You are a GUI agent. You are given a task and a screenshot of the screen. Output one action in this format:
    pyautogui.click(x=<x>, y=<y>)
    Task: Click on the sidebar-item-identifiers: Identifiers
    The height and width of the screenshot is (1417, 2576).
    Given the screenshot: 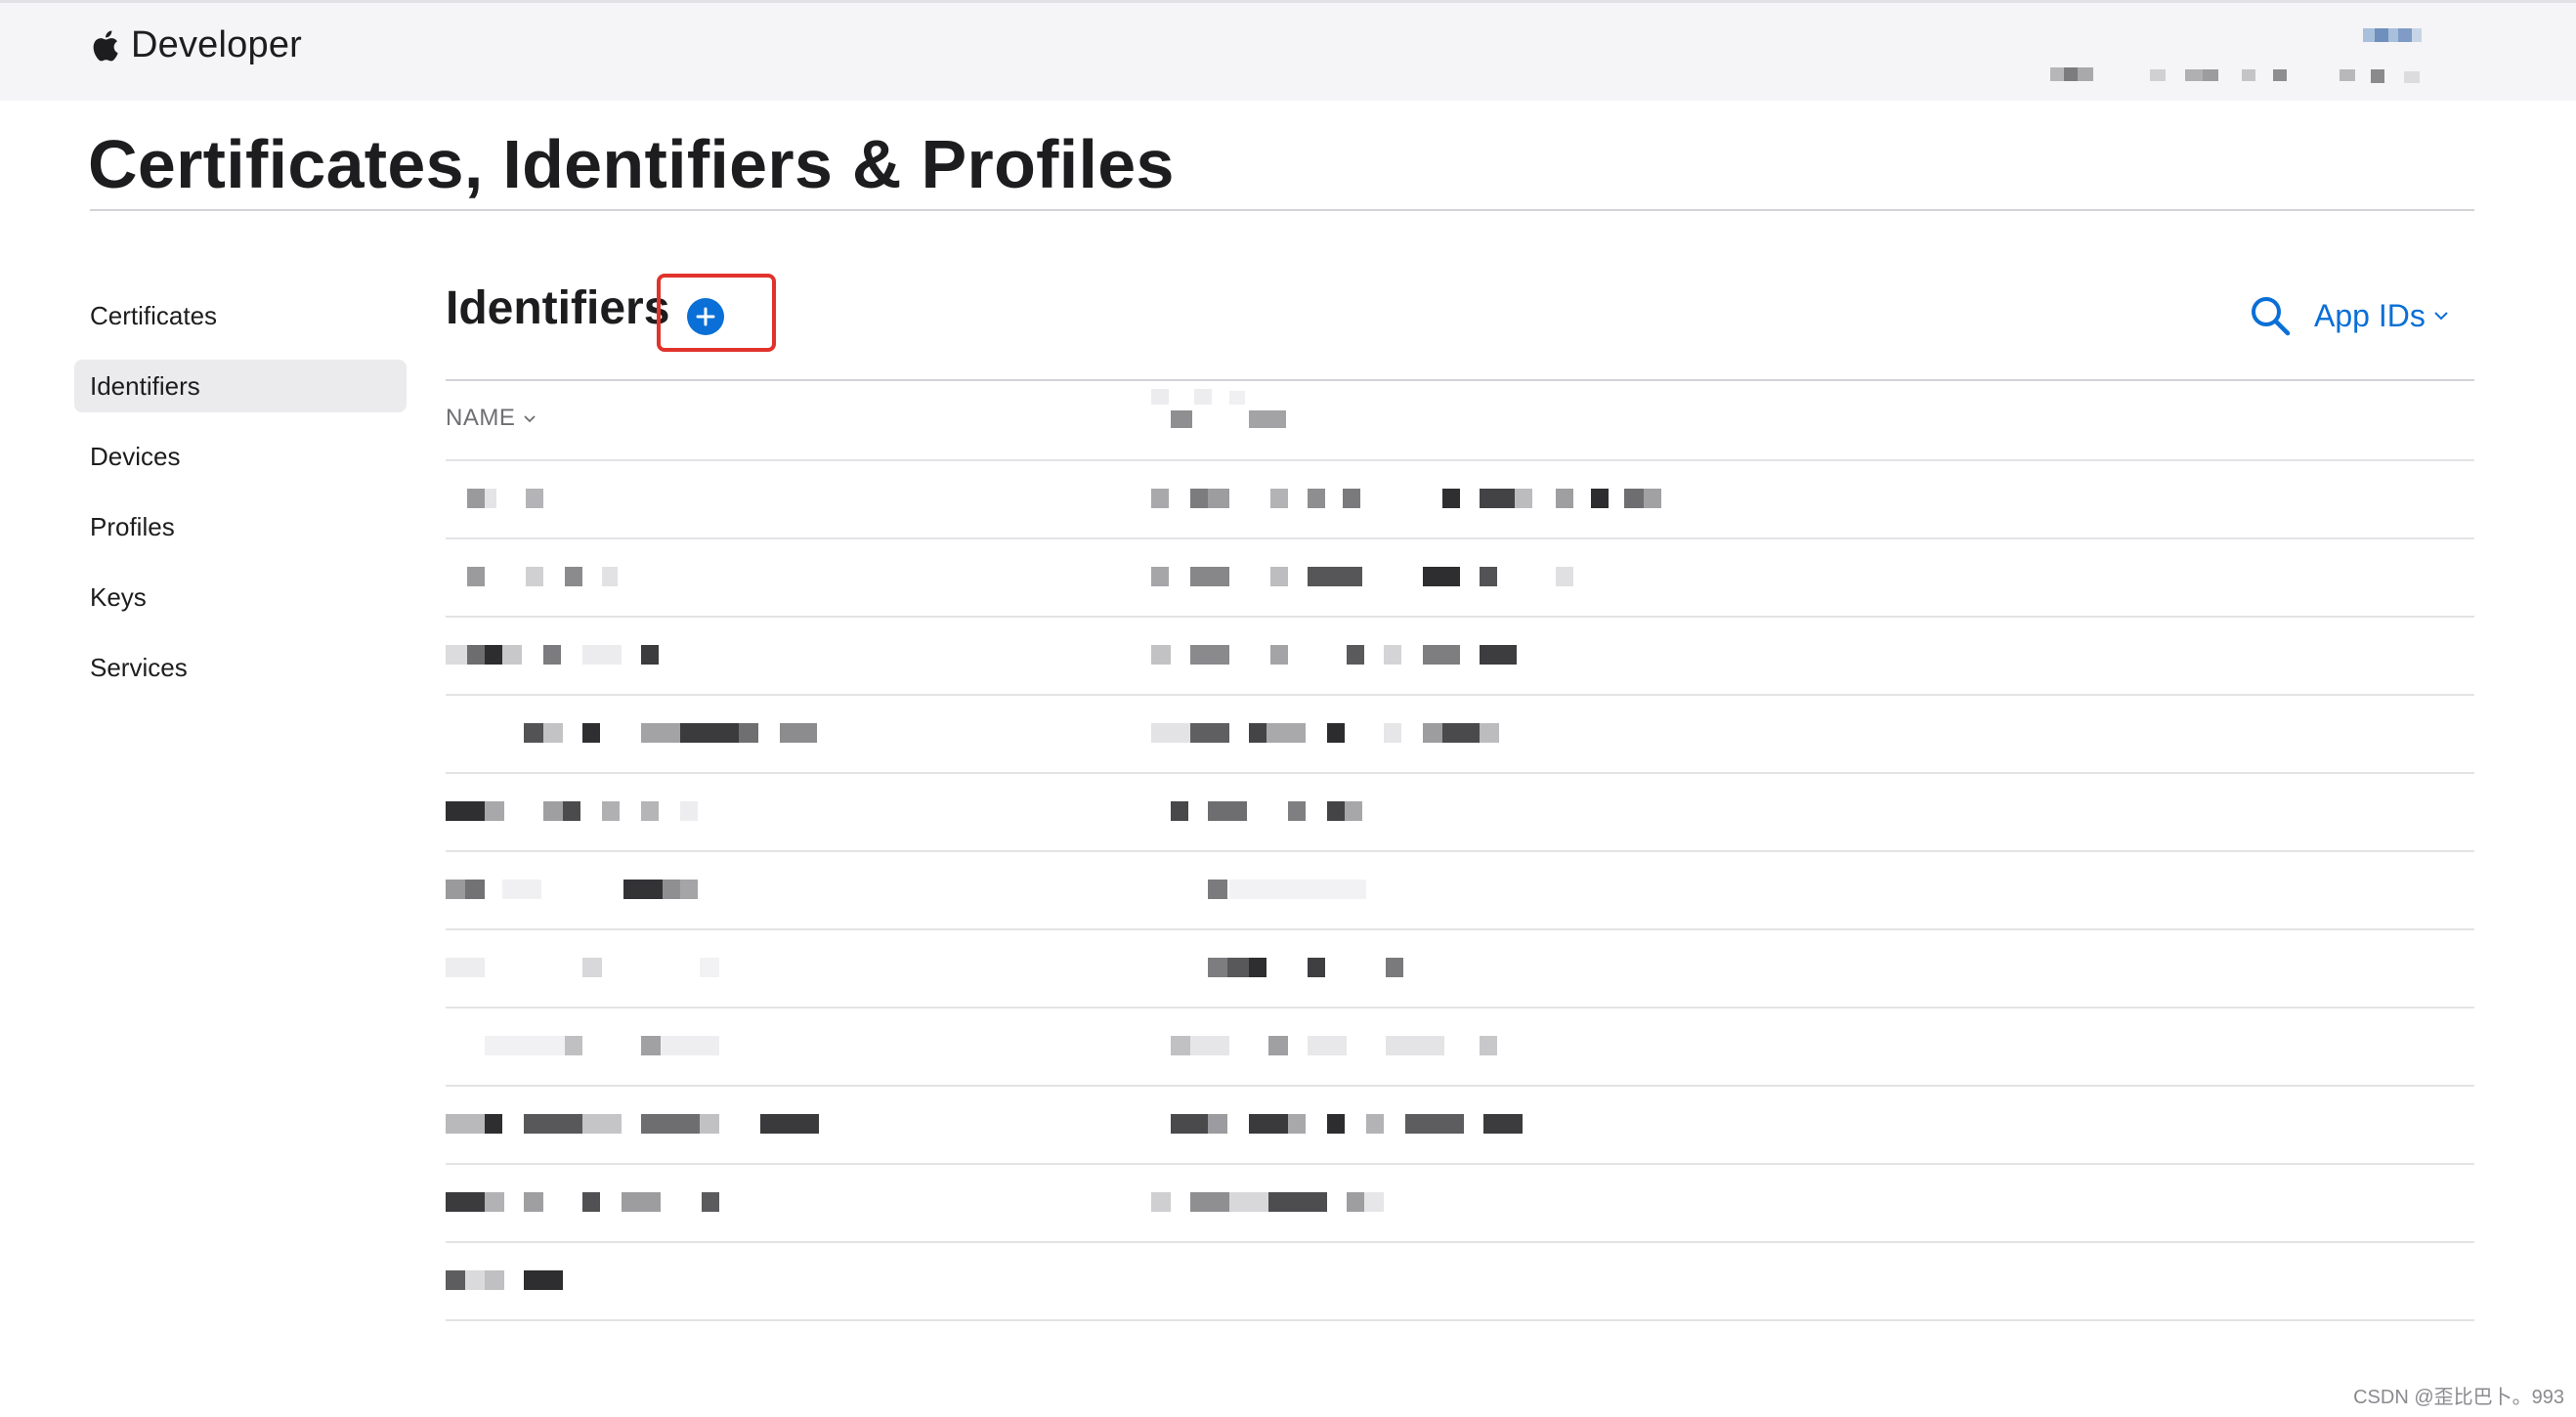 What is the action you would take?
    pyautogui.click(x=241, y=386)
    